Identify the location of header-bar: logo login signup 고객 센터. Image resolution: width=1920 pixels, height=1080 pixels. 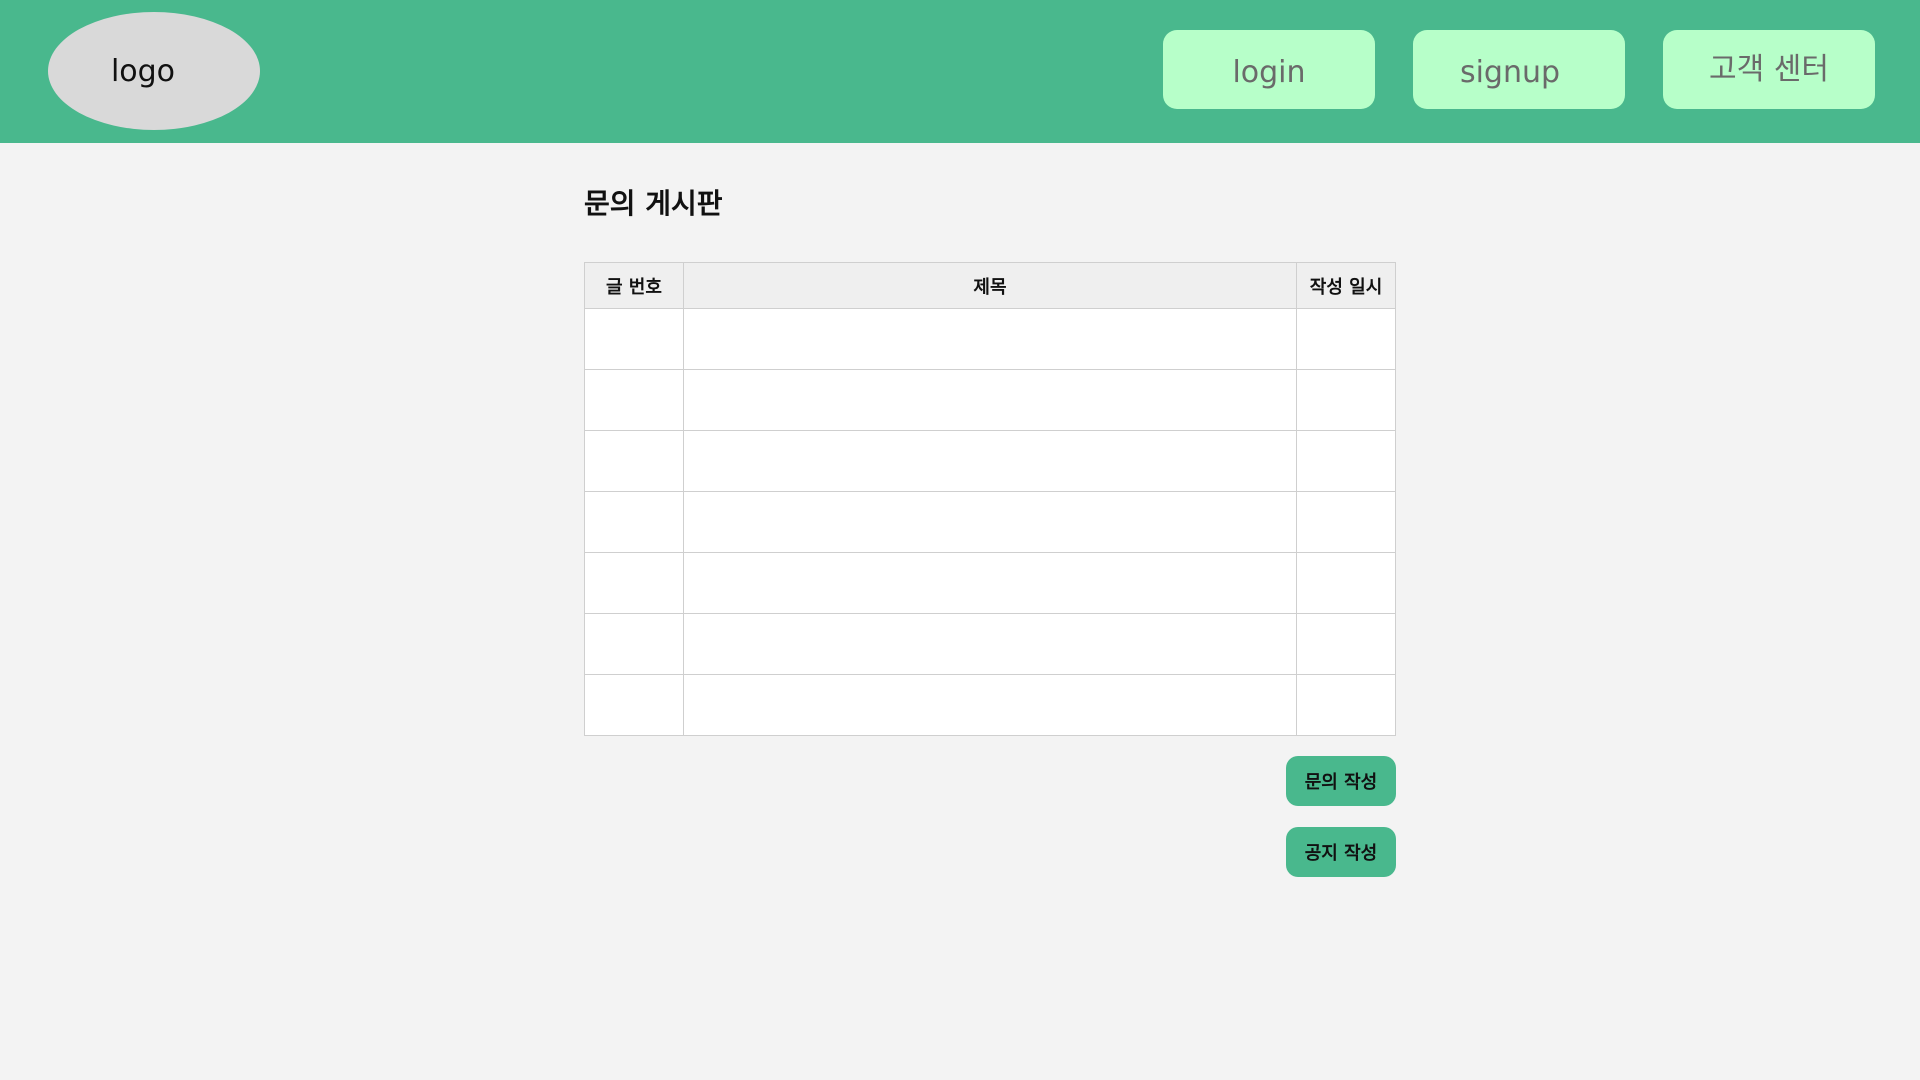
(960, 71).